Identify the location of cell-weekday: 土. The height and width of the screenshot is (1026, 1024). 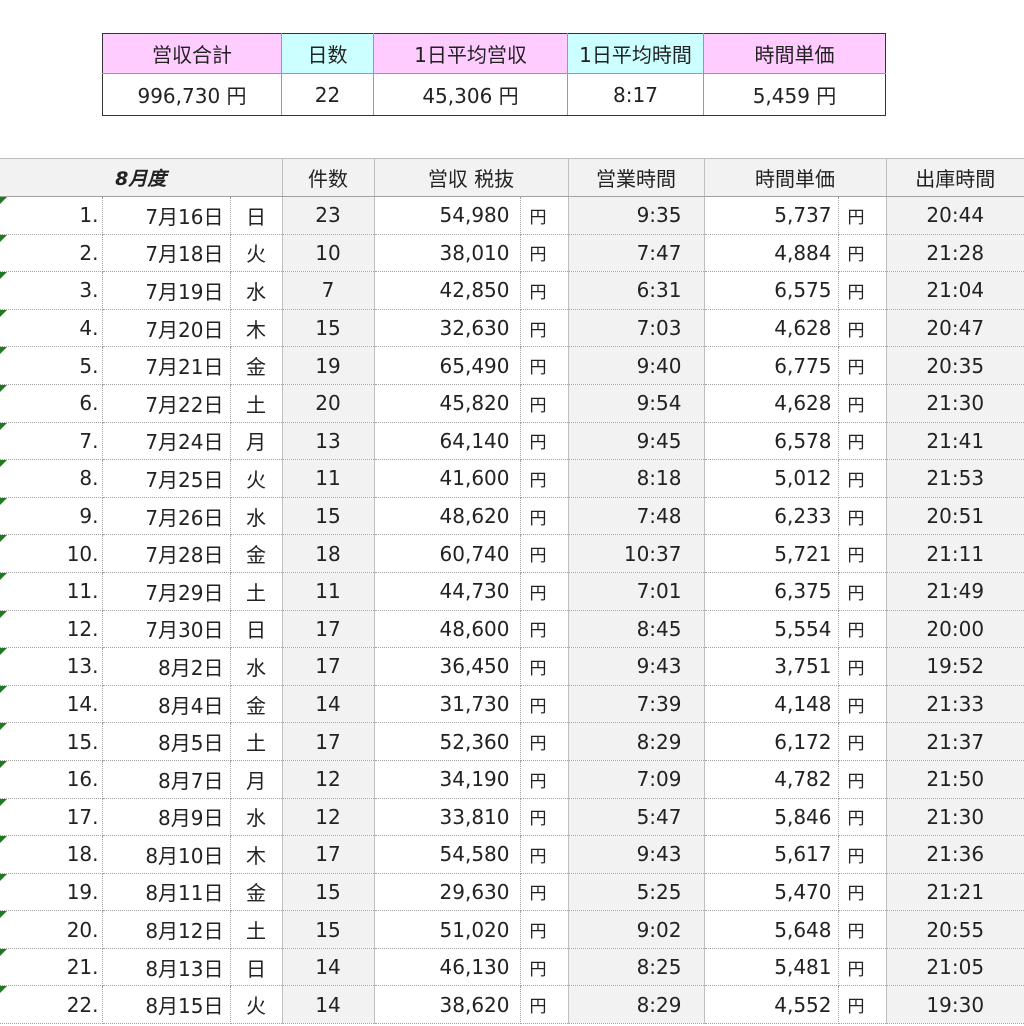
(256, 741).